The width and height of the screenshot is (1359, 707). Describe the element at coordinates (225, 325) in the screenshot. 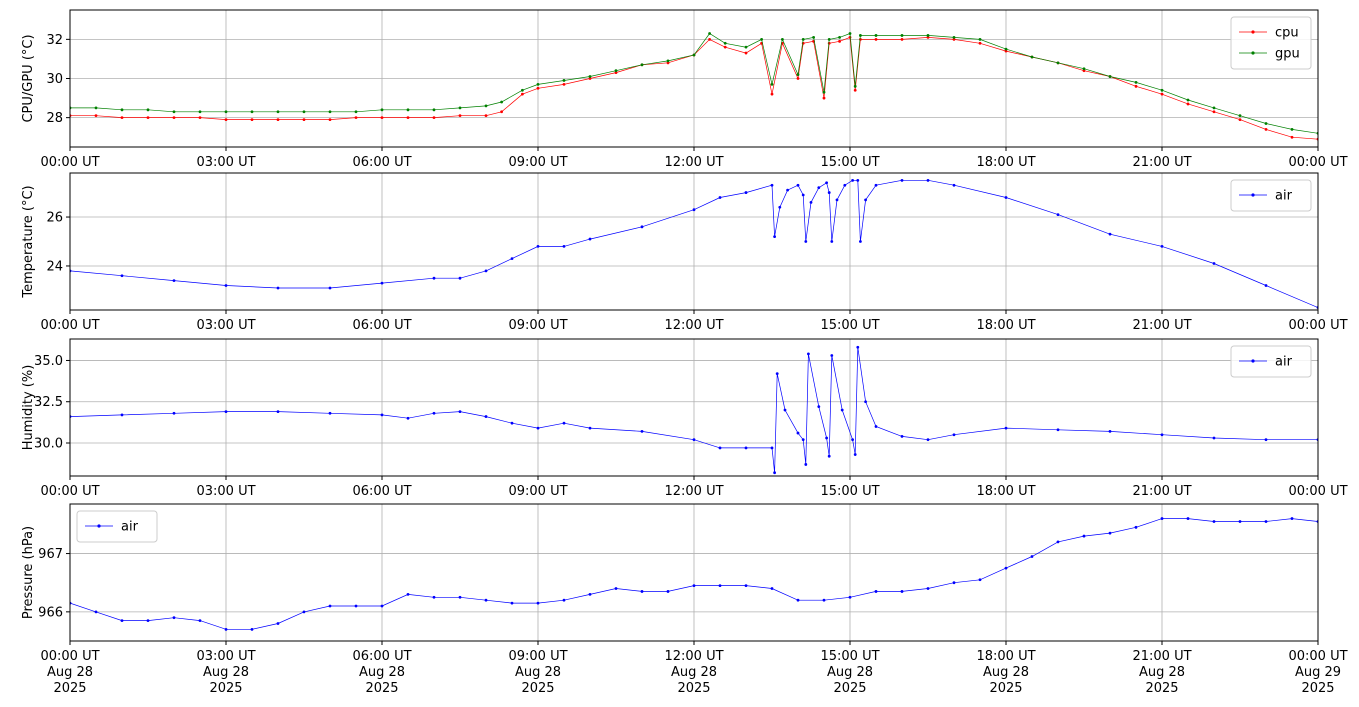

I see `x-tick-label: 03:00 UT` at that location.